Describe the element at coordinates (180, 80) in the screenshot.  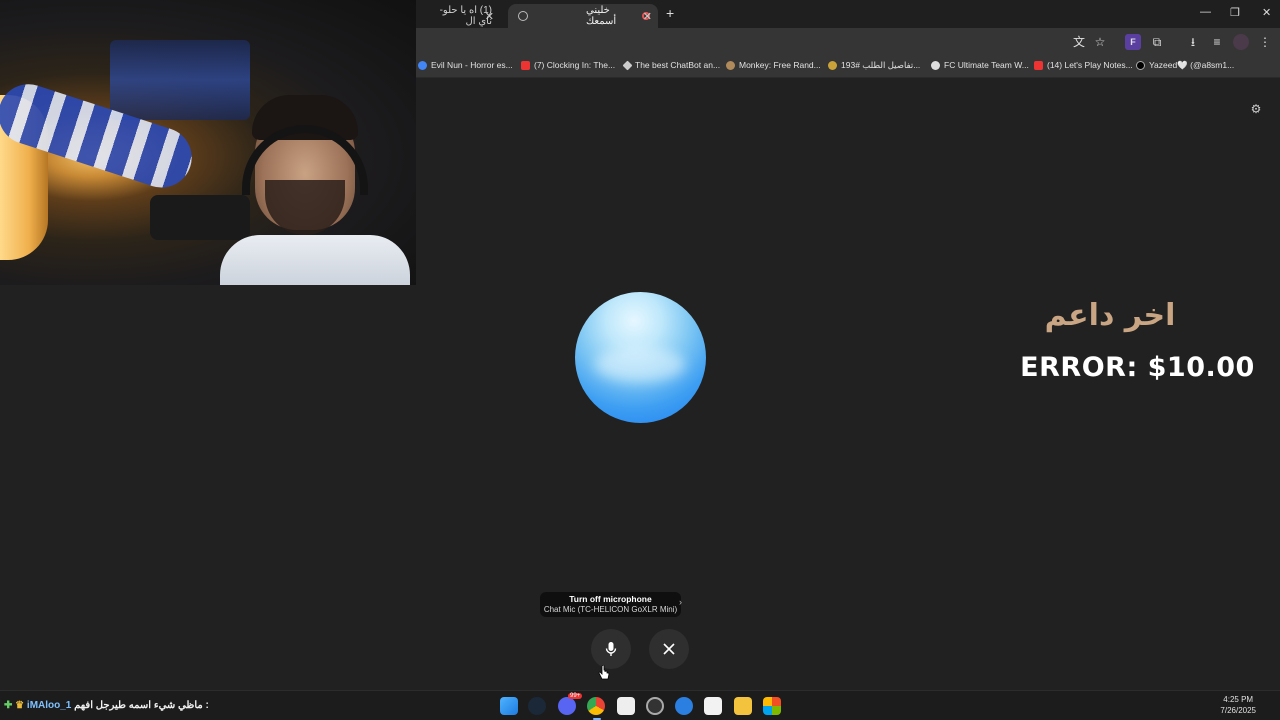
I see `jerseys-shelf` at that location.